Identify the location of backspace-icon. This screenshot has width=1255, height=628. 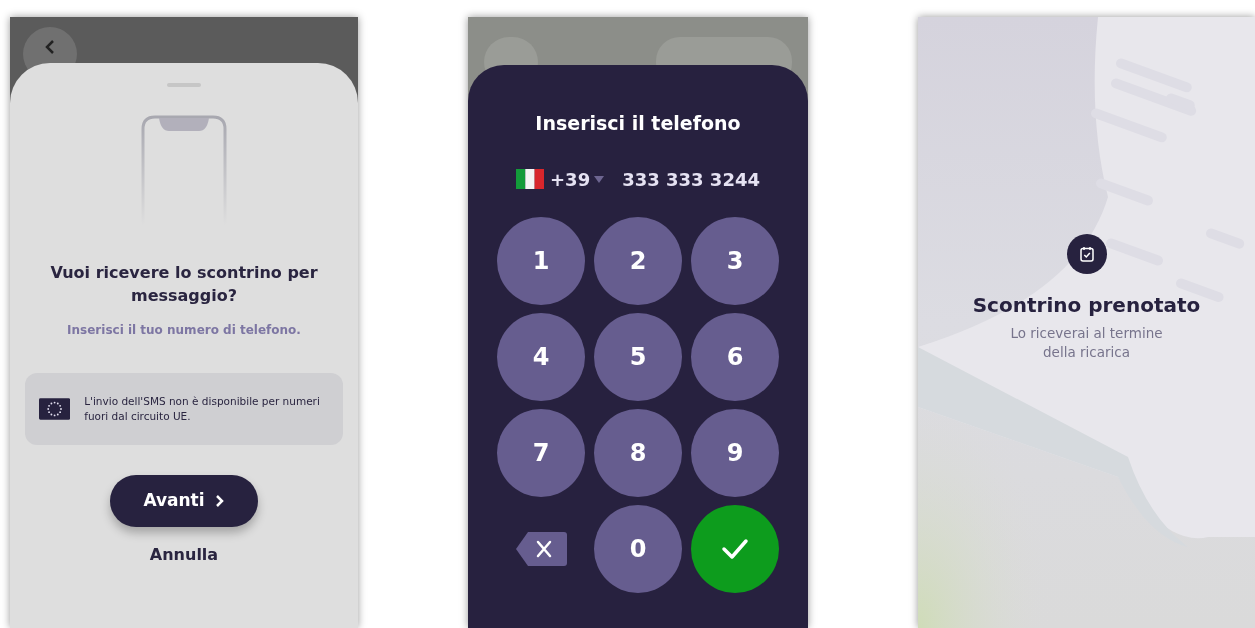
(541, 548).